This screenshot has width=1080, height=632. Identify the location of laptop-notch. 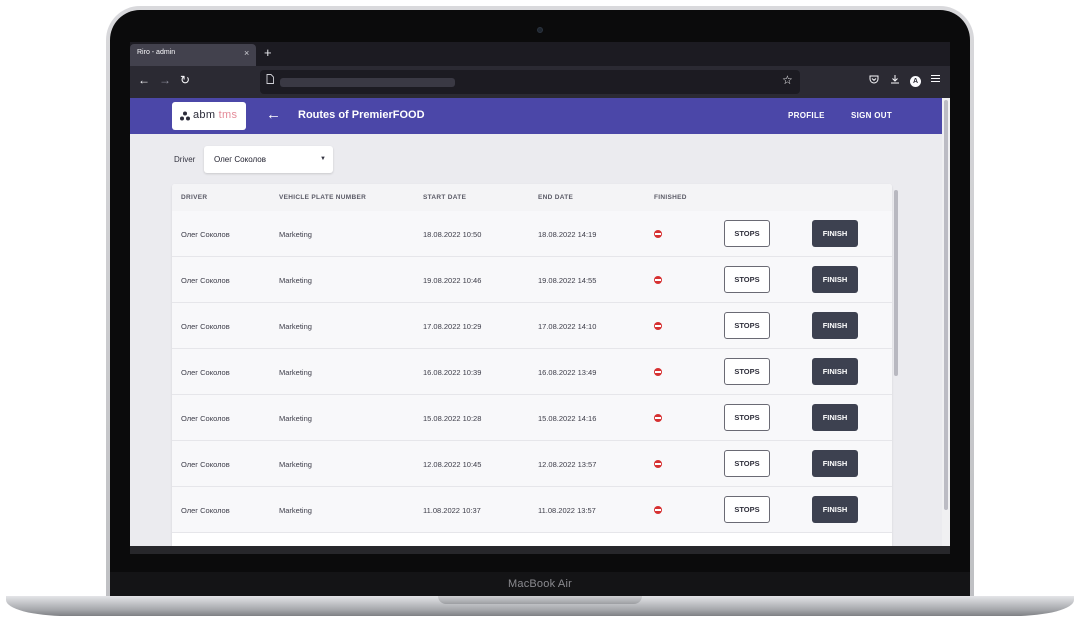
(540, 600).